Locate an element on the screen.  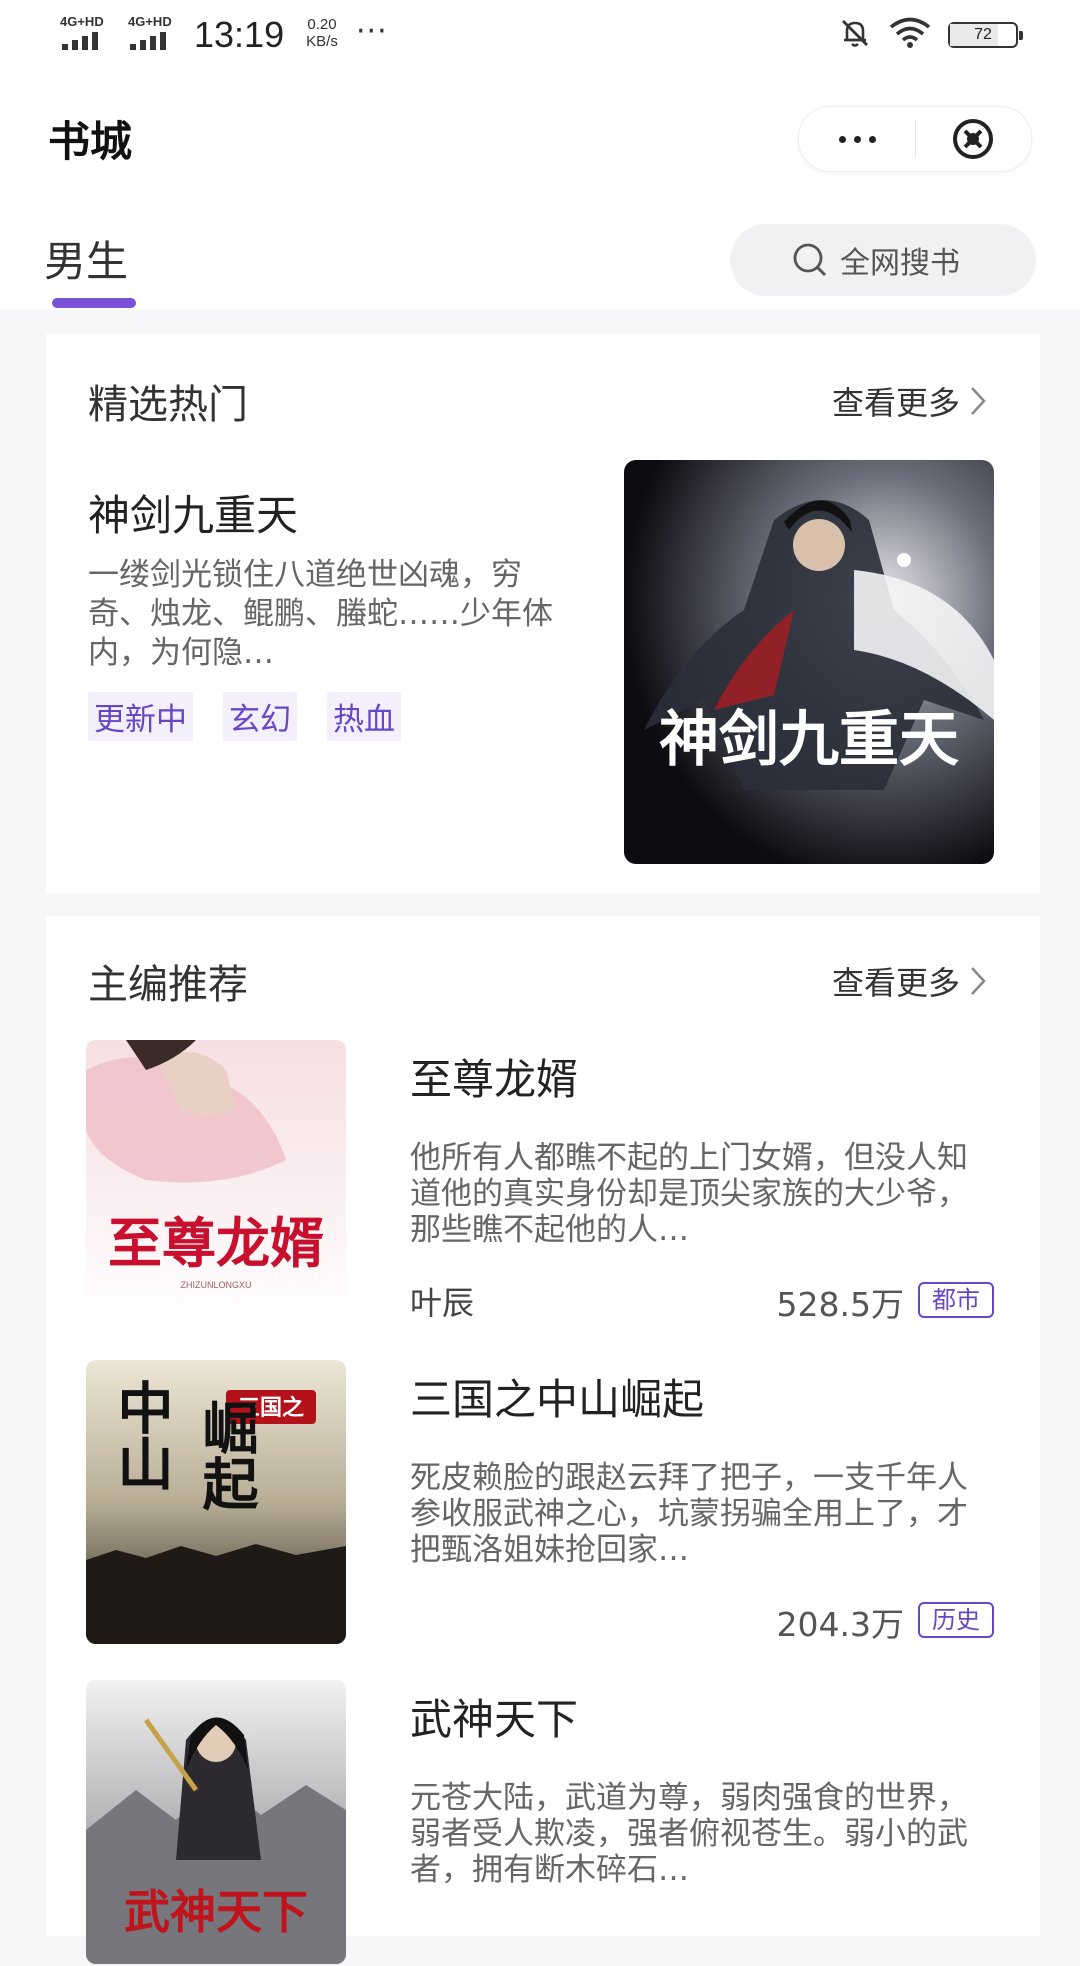
featured-section-title: 精选热门 is located at coordinates (168, 405).